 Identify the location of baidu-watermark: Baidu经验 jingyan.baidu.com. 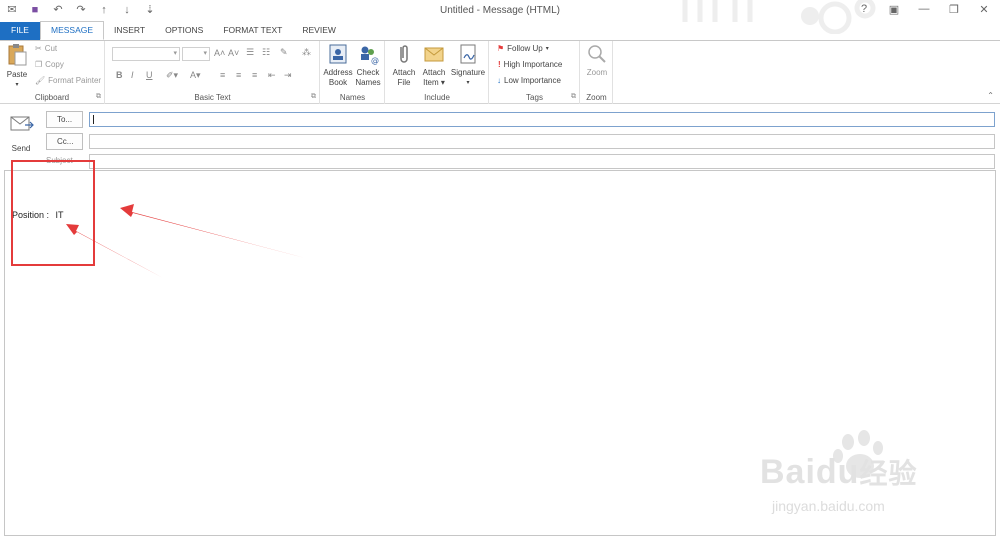
(860, 475).